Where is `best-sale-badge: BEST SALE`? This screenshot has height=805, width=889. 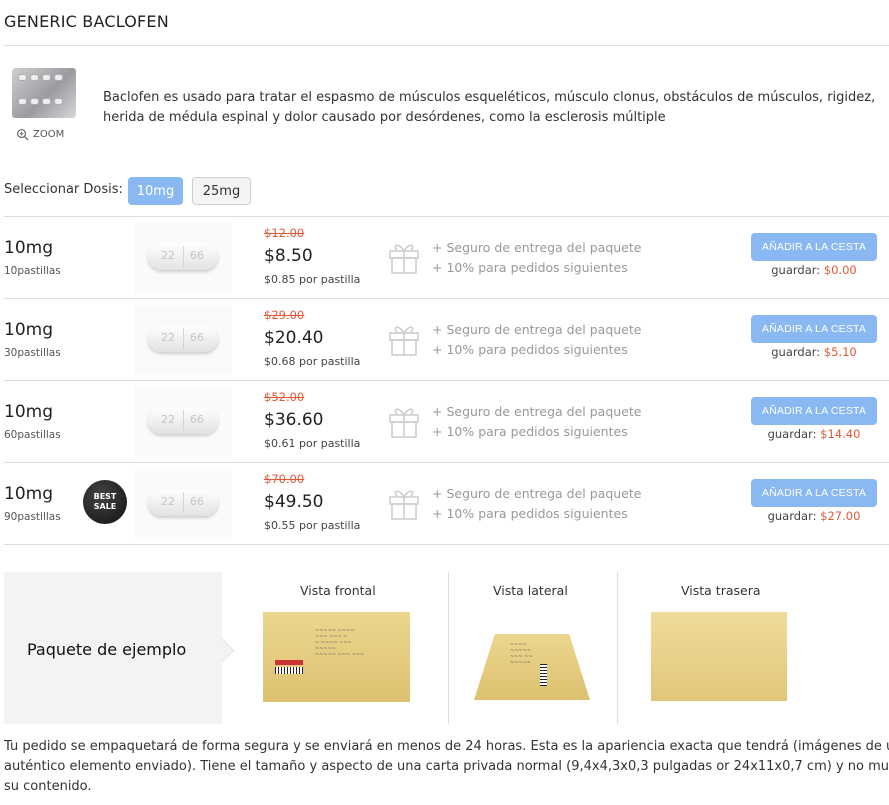
best-sale-badge: BEST SALE is located at coordinates (105, 502).